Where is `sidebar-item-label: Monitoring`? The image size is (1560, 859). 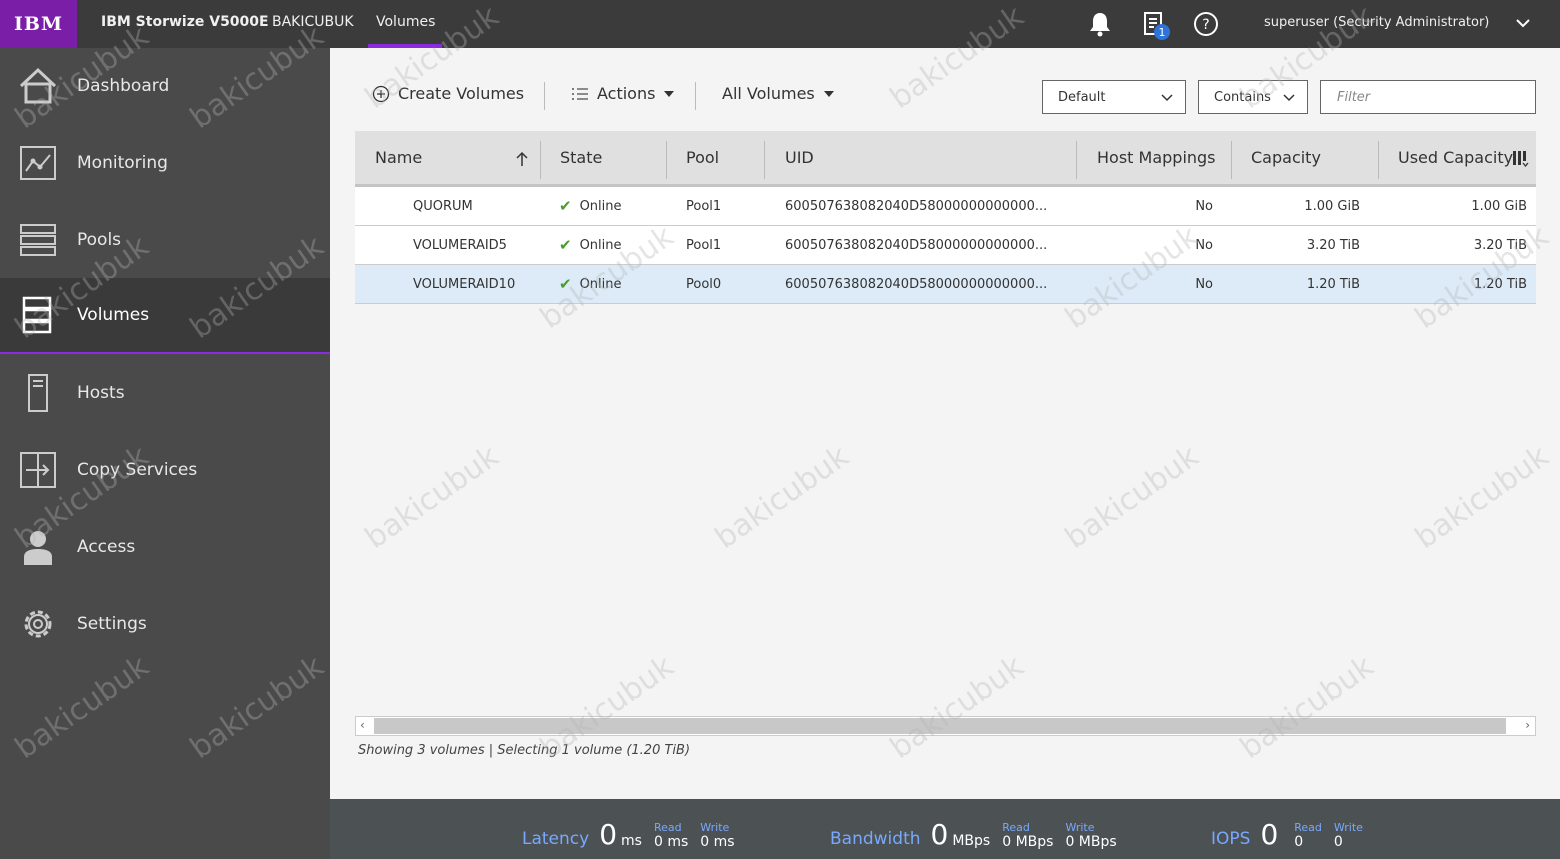 sidebar-item-label: Monitoring is located at coordinates (122, 163).